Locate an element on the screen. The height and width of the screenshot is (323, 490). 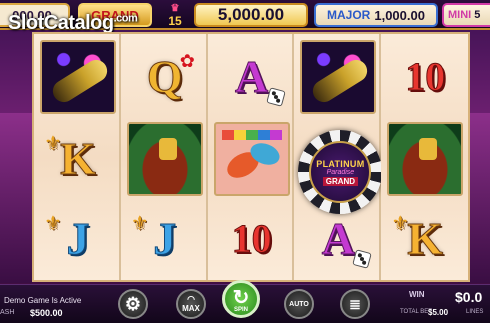
rose-icon: ✿ is located at coordinates (187, 61).